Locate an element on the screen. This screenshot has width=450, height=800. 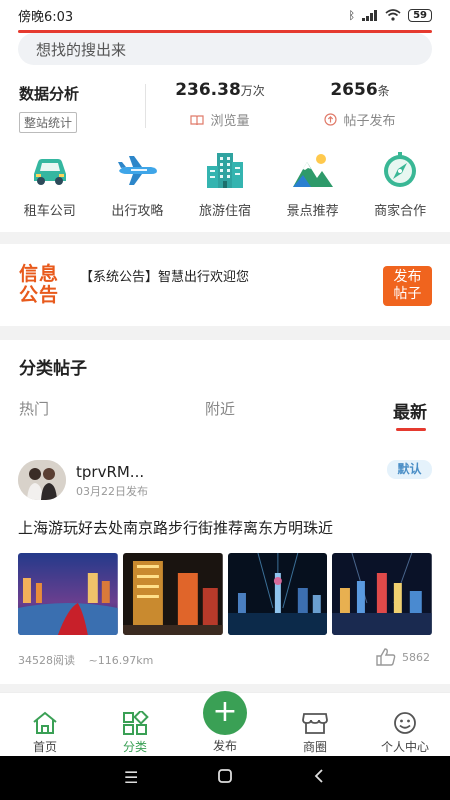
status-icons: ᛒ 59 is located at coordinates (390, 15).